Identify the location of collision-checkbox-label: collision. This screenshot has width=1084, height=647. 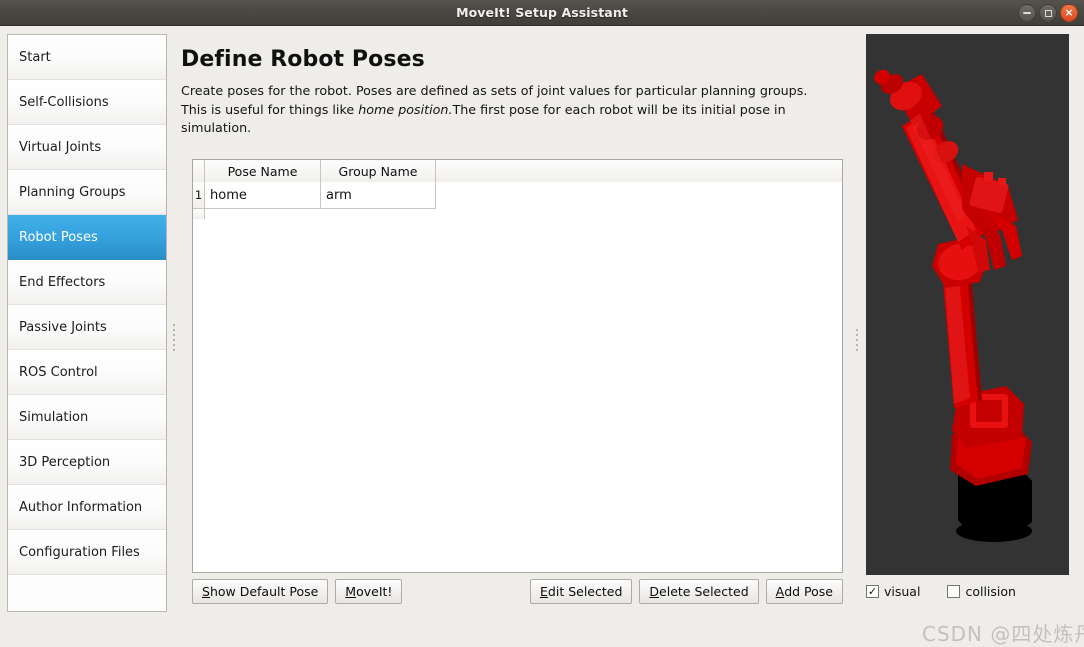
(990, 591).